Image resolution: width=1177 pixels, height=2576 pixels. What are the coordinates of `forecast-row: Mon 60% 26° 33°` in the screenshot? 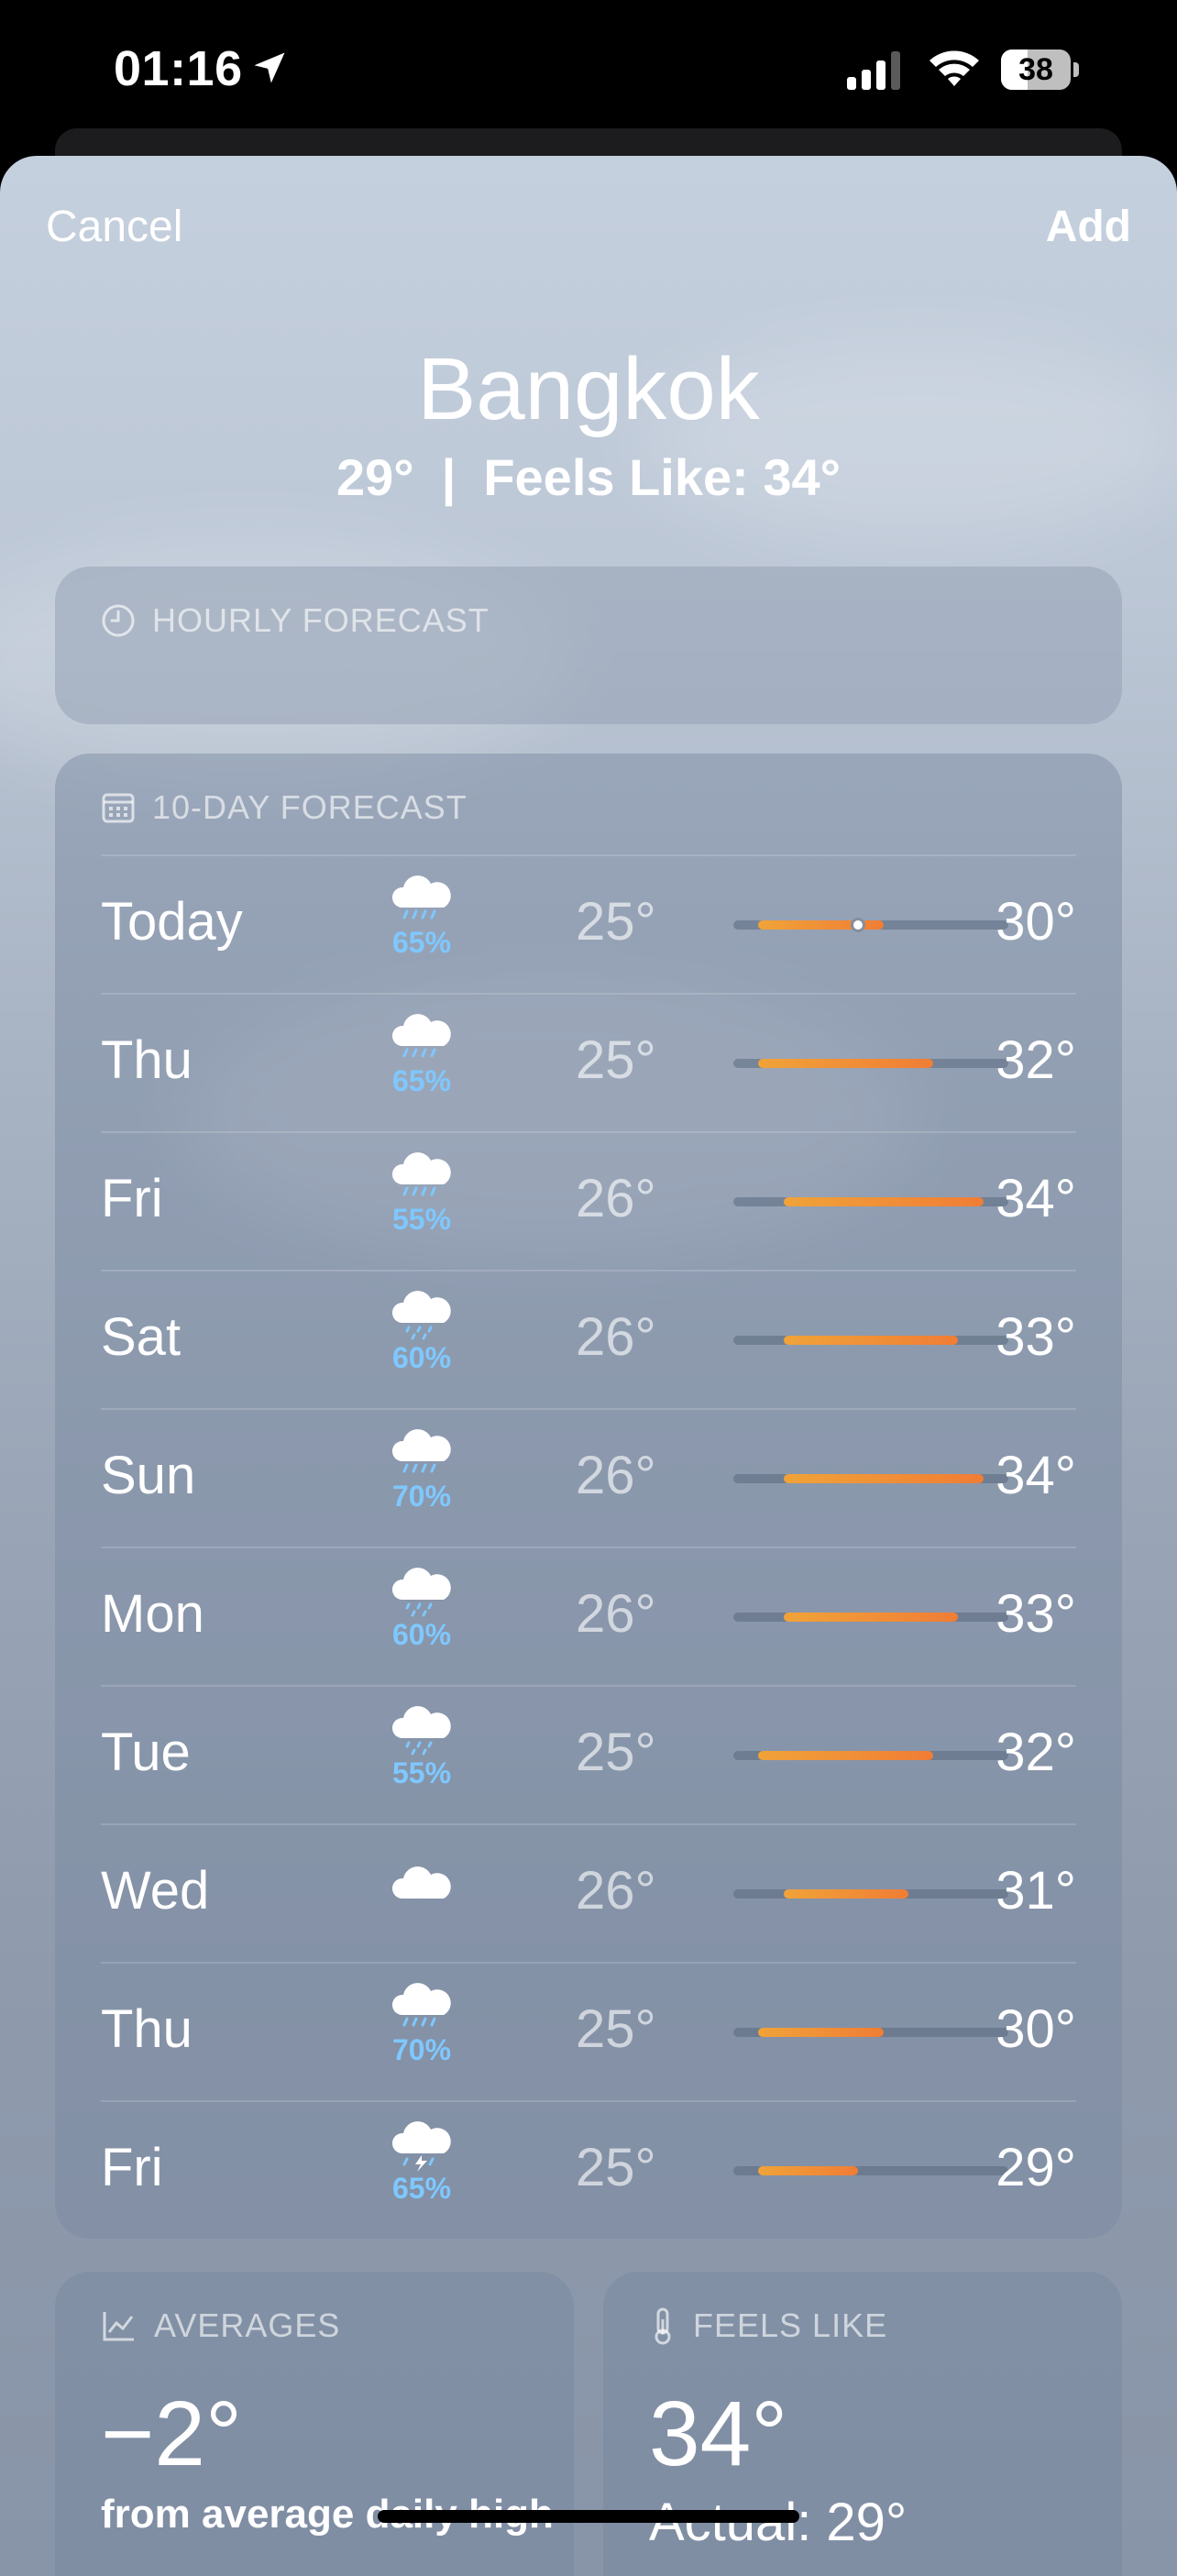 It's located at (588, 1616).